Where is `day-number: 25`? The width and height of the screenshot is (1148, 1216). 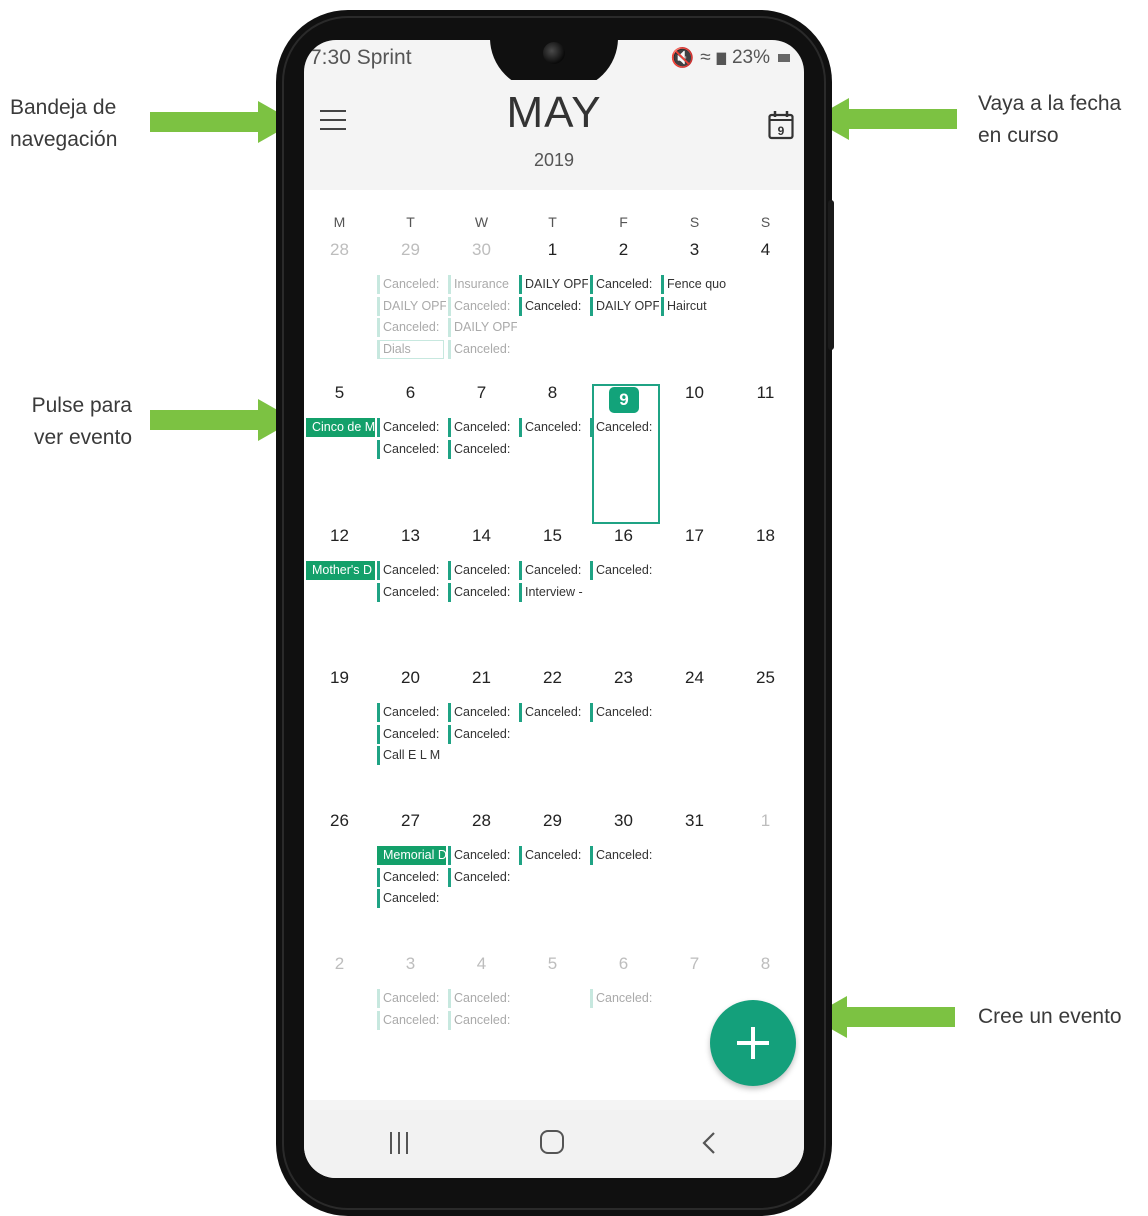 day-number: 25 is located at coordinates (765, 678).